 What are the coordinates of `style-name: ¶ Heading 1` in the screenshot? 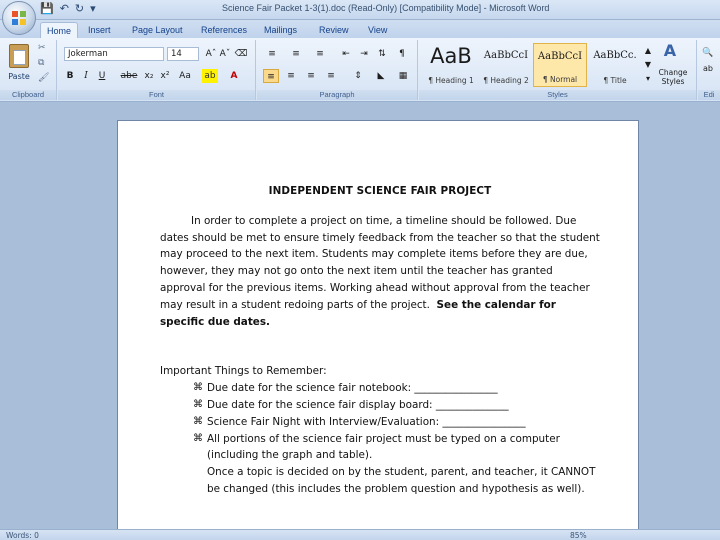 It's located at (451, 80).